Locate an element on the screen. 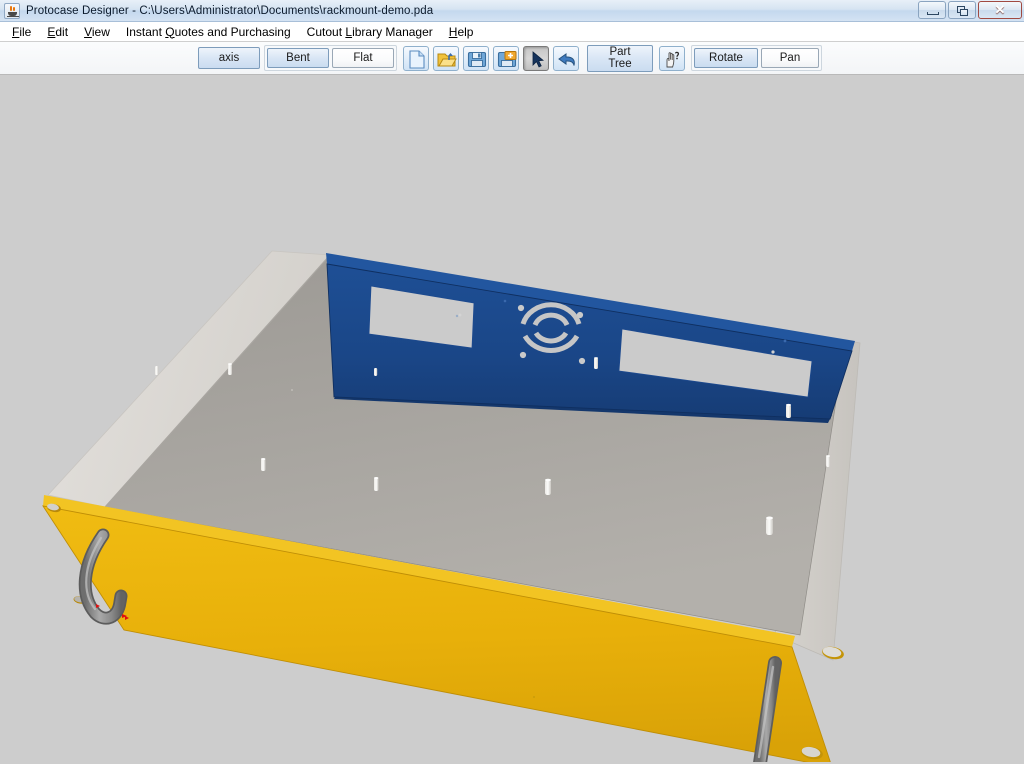 The image size is (1024, 764). open-folder-icon is located at coordinates (446, 58).